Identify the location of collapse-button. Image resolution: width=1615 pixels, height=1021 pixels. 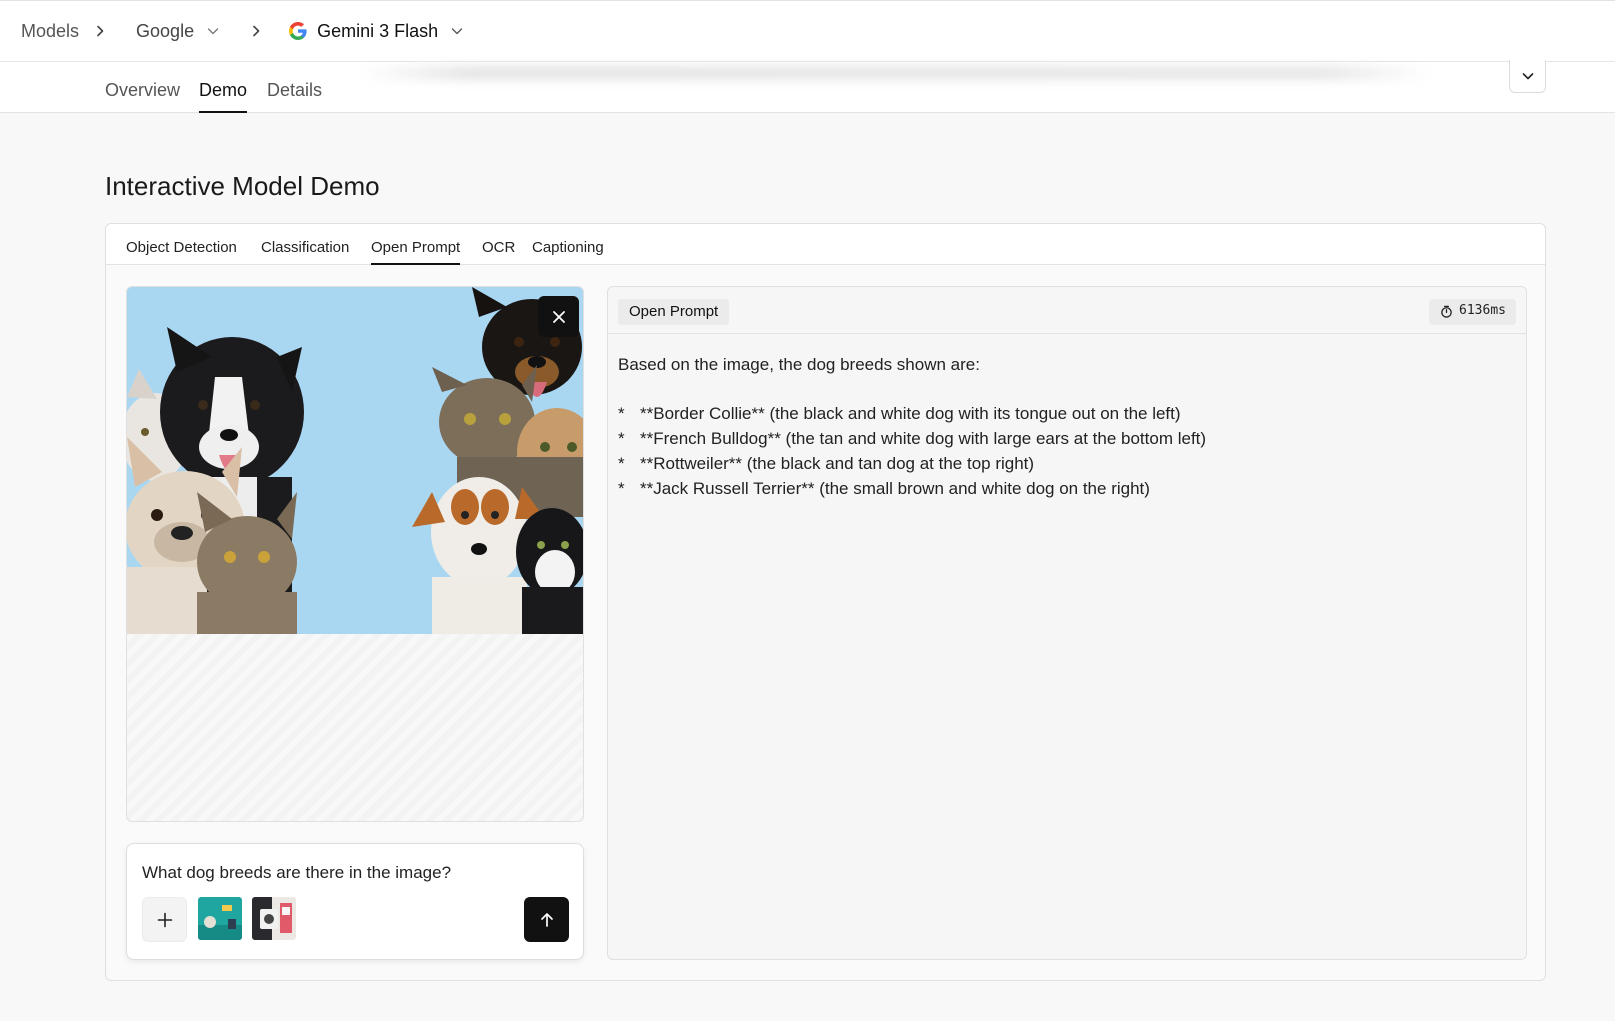
(1527, 76).